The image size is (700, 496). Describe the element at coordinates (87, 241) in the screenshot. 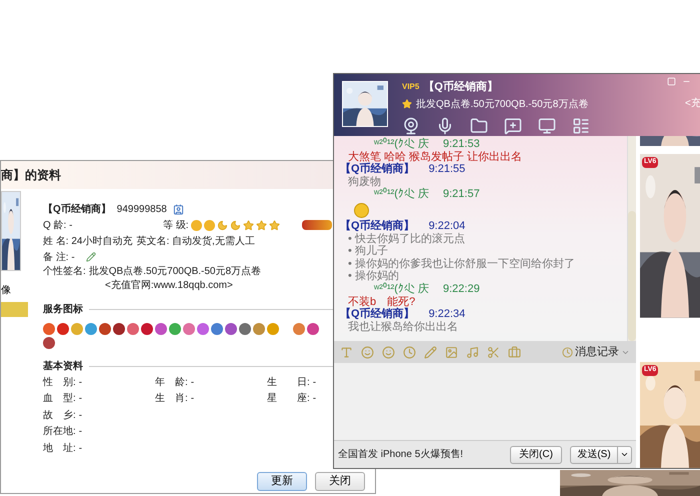

I see `field-text: 姓 名: 24小时自动充` at that location.